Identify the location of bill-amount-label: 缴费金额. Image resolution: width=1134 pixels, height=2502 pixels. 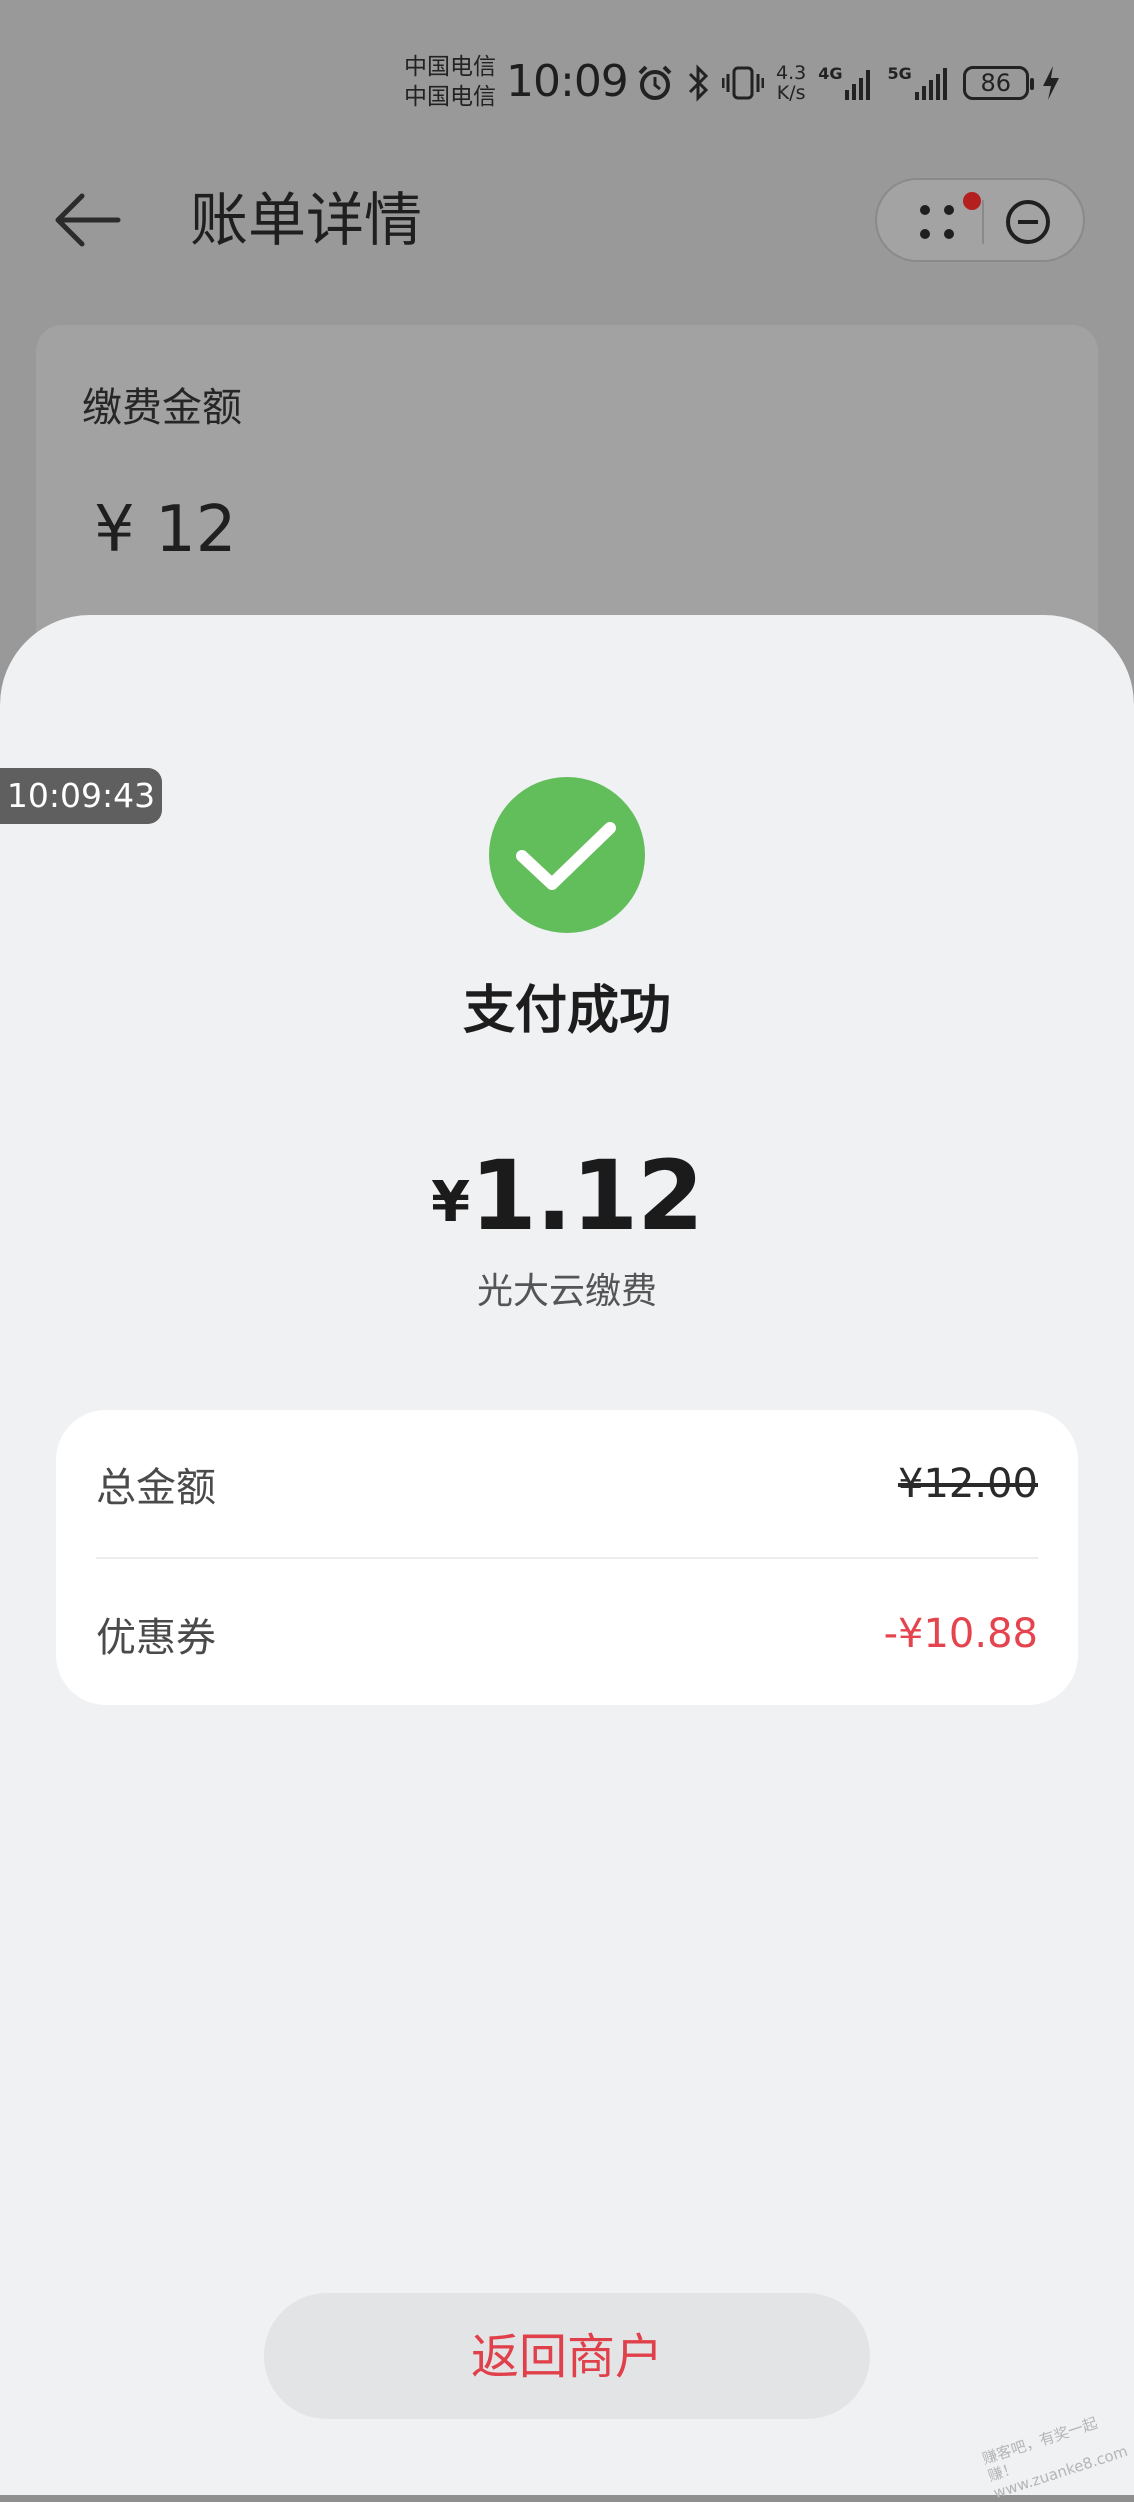
(162, 408).